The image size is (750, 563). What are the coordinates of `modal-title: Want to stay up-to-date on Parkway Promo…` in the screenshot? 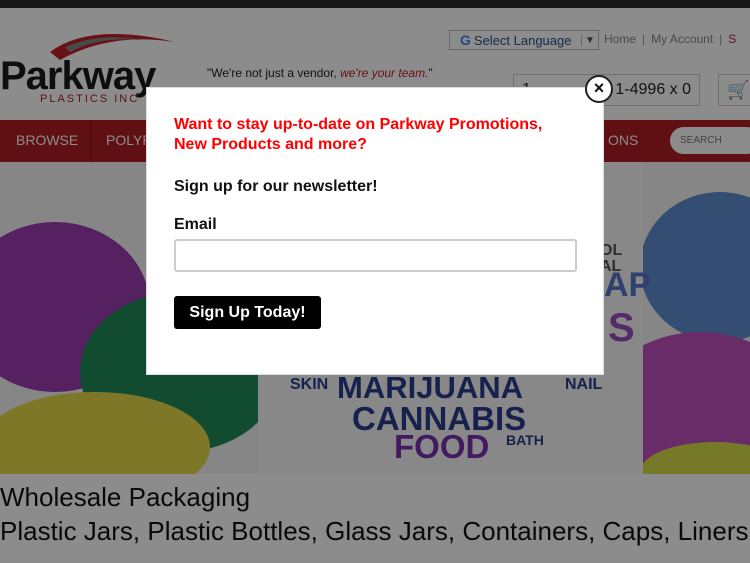 It's located at (358, 134).